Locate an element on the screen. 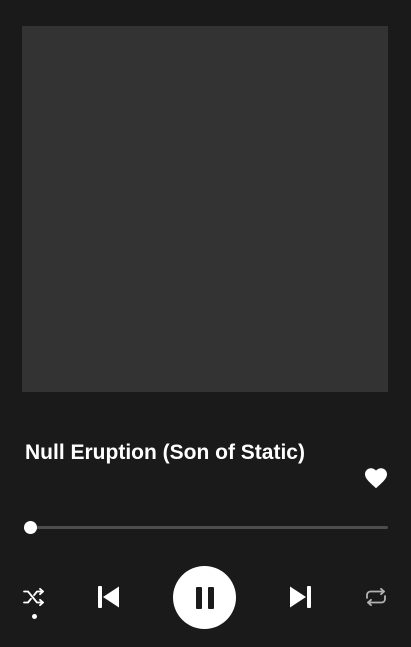 This screenshot has height=647, width=411. shuffle-button is located at coordinates (34, 597).